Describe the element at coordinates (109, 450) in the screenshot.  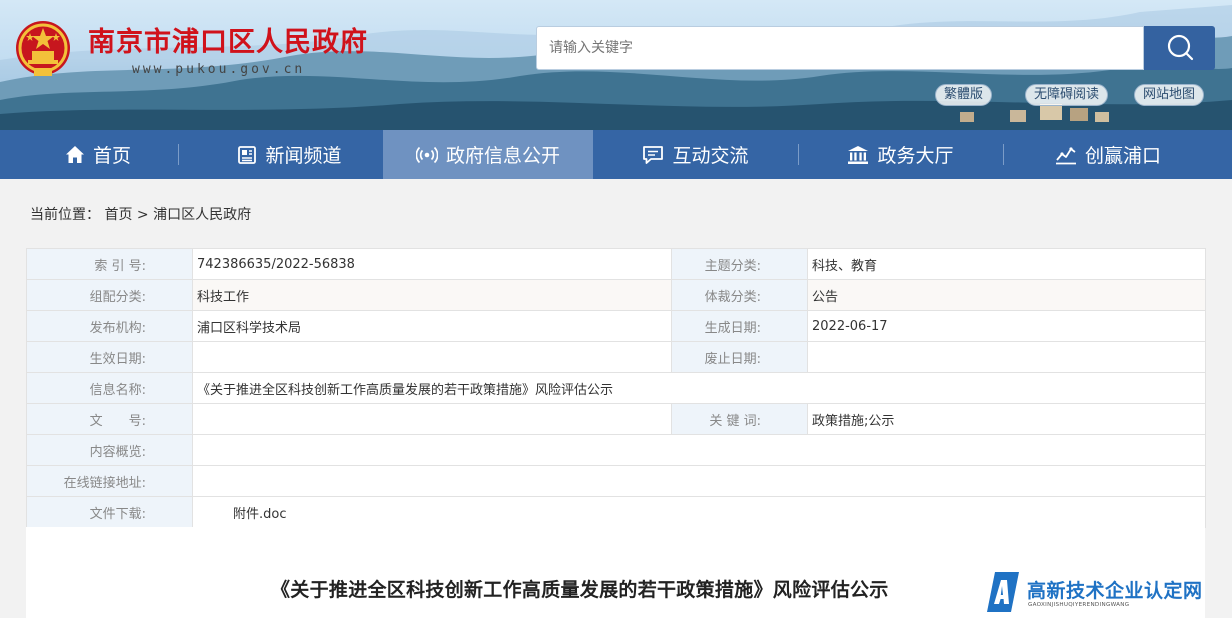
I see `summary-label: 内容概览:` at that location.